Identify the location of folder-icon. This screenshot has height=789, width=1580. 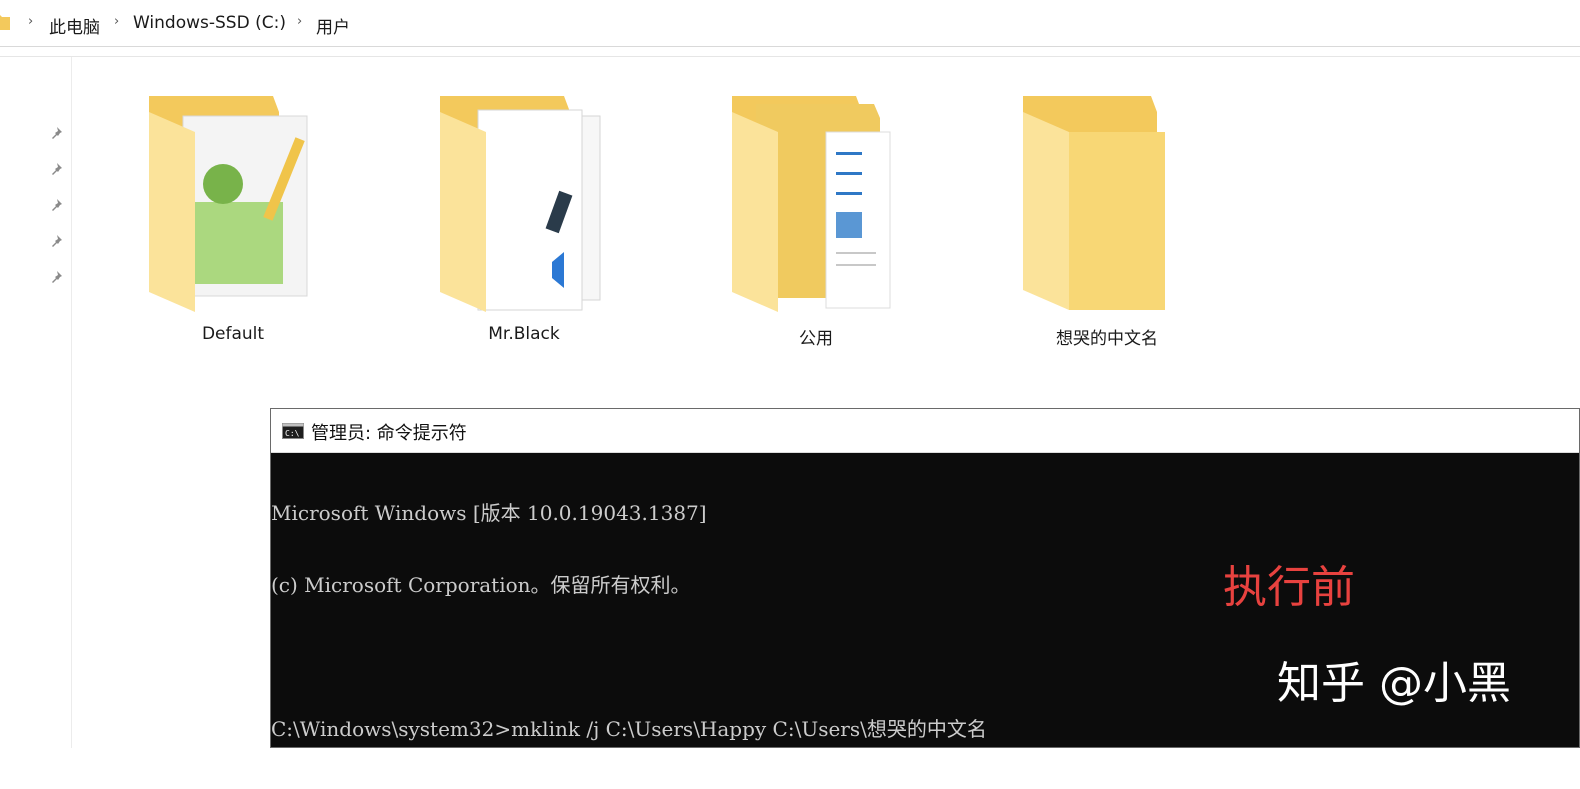
(5, 24).